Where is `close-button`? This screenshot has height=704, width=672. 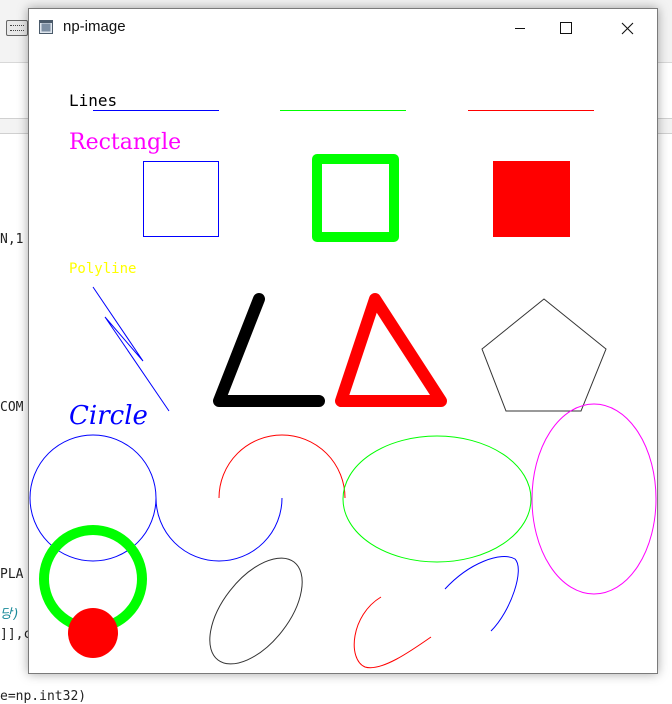
close-button is located at coordinates (627, 28).